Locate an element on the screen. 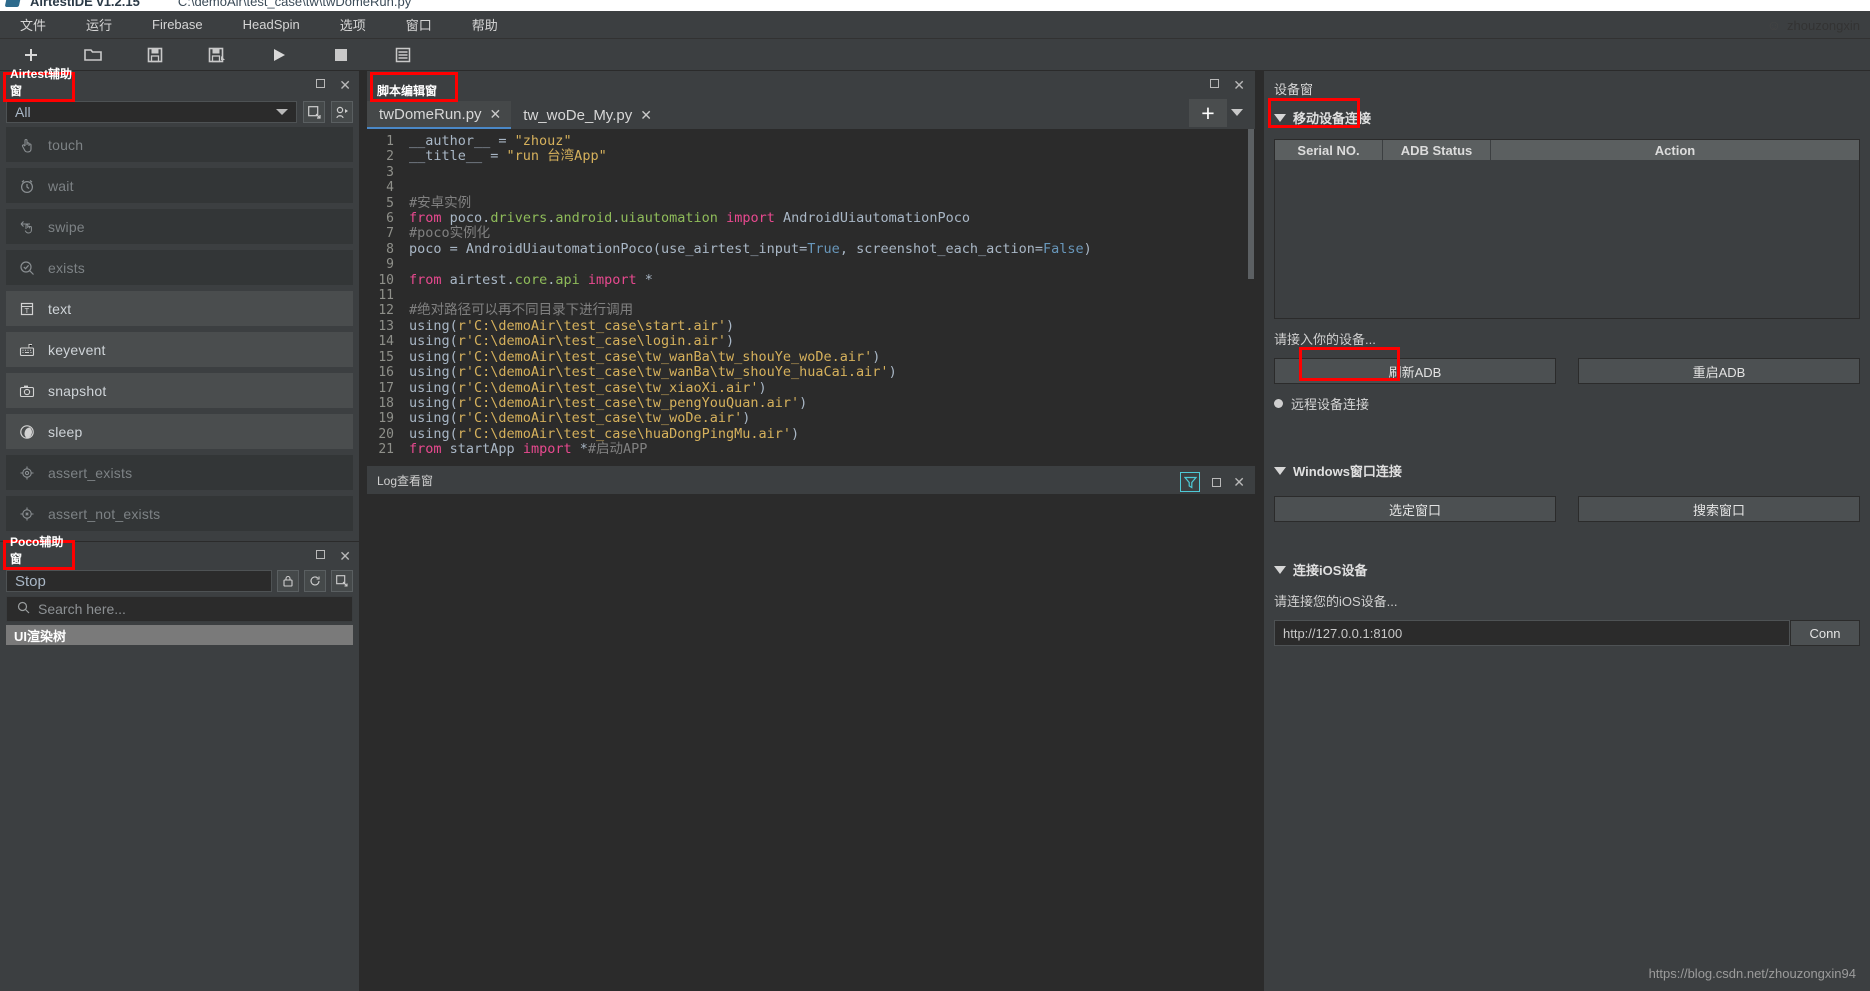  editor-tab-twdomerun: twDomeRun.py ✕ is located at coordinates (439, 115).